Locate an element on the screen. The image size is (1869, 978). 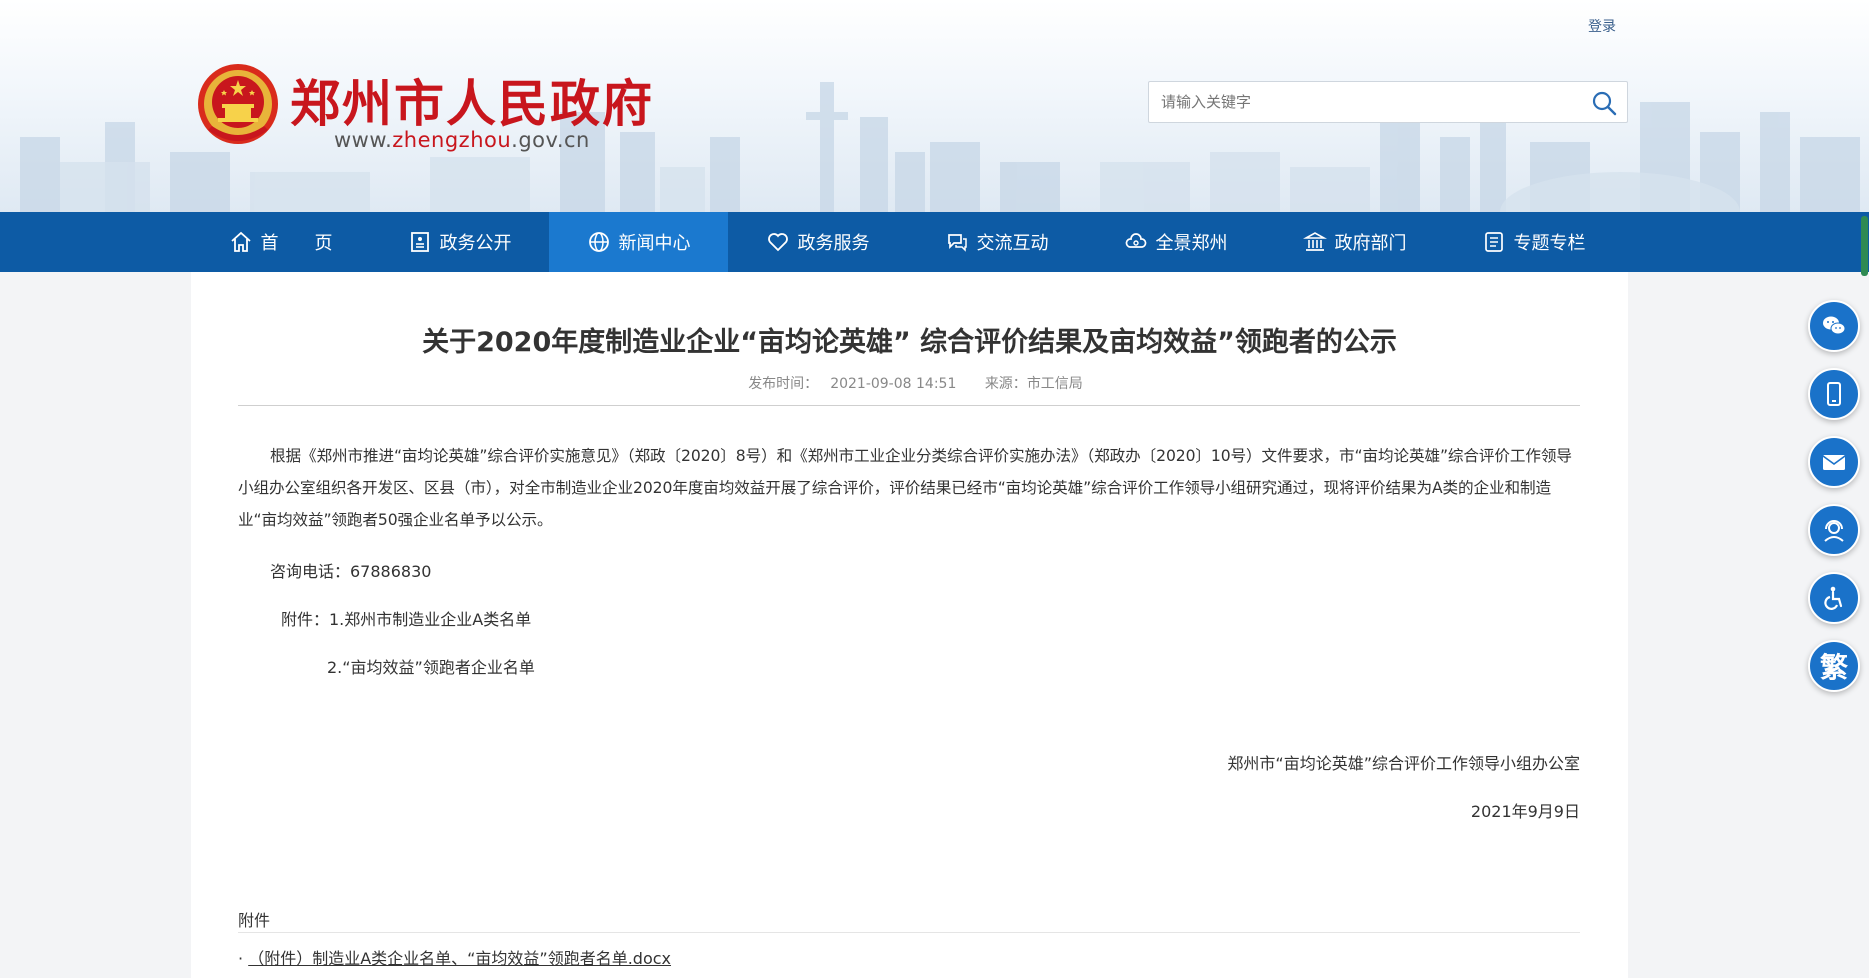
attachment-list-2: 2.“亩均效益”领跑者企业名单 is located at coordinates (431, 667).